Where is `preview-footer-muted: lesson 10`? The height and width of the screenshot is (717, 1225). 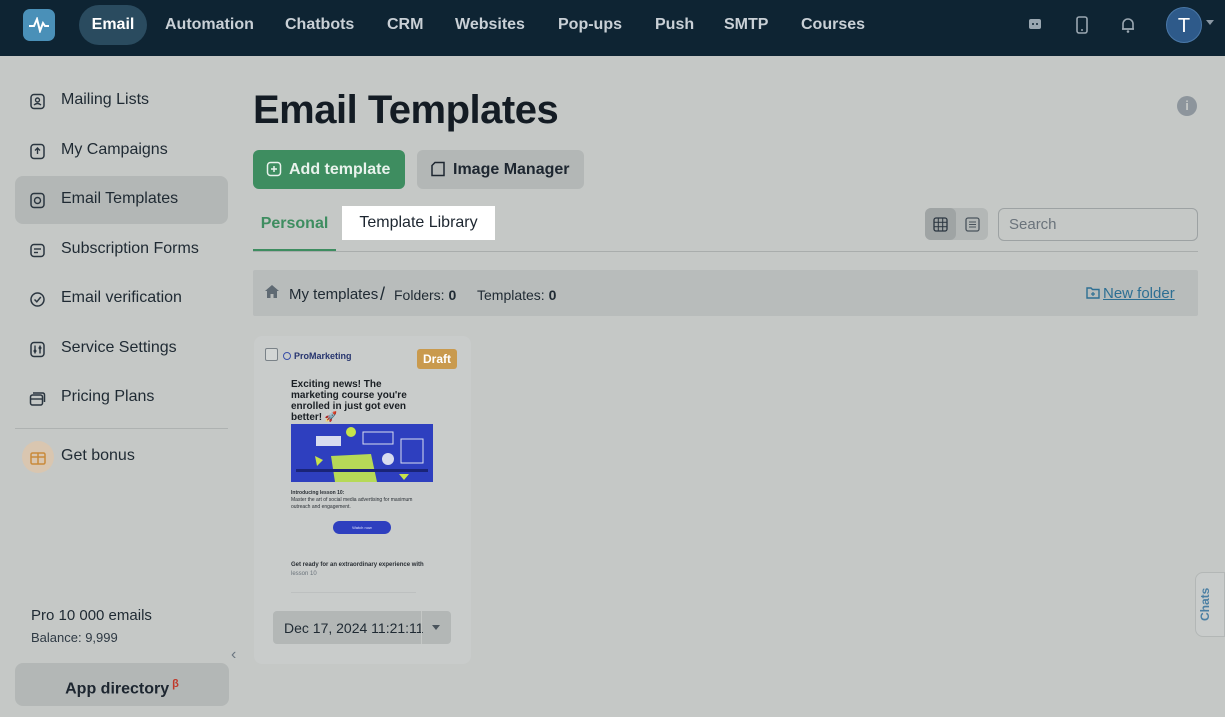 preview-footer-muted: lesson 10 is located at coordinates (304, 574).